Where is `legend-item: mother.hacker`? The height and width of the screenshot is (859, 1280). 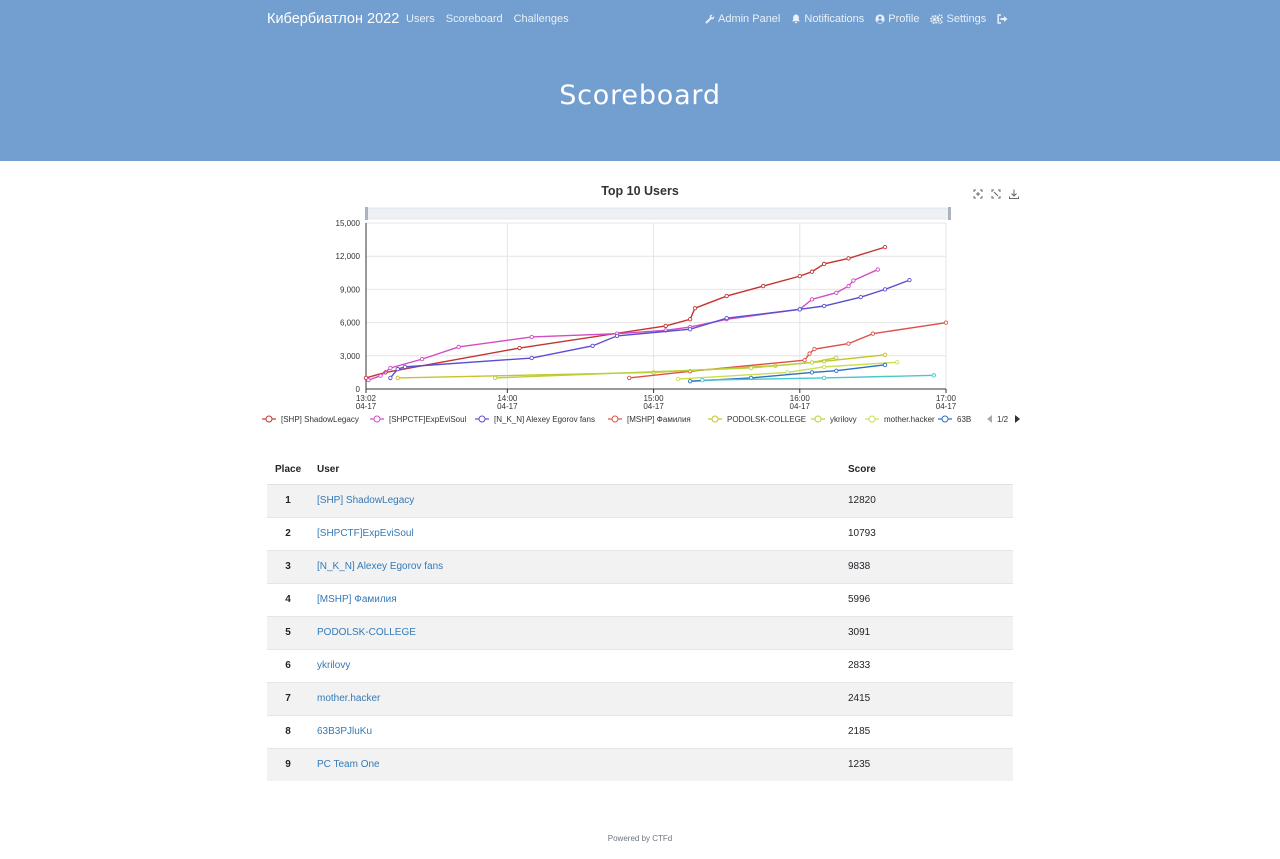
legend-item: mother.hacker is located at coordinates (909, 419).